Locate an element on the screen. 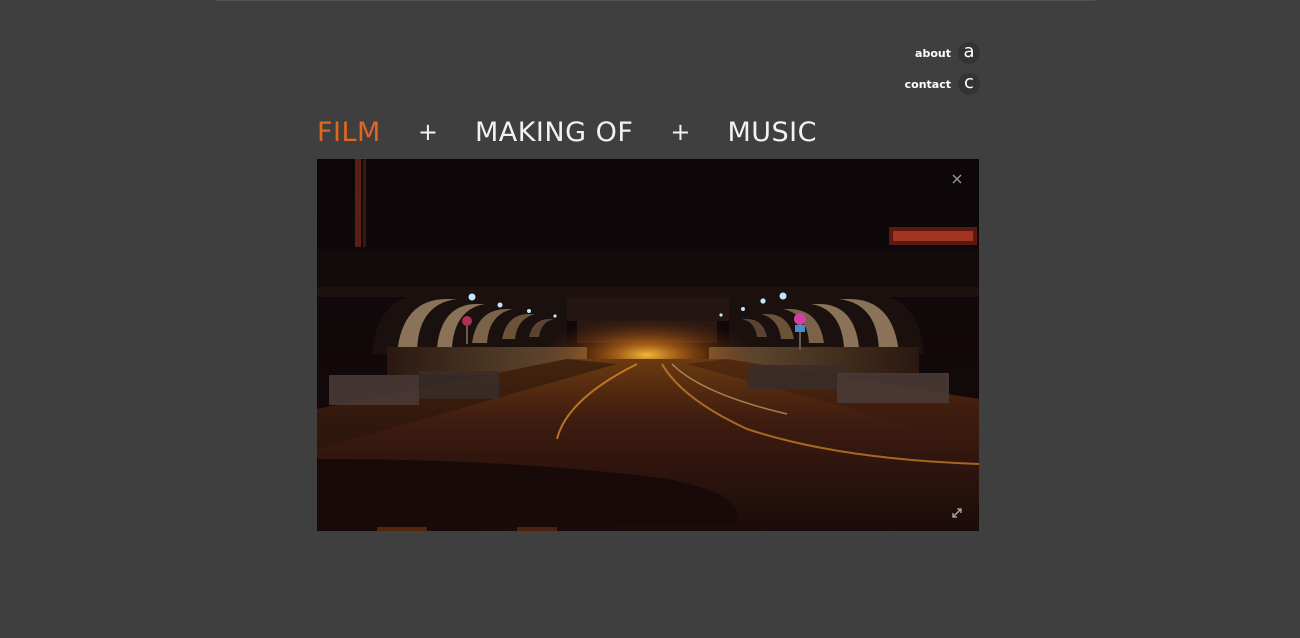  main-nav: FILM + MAKING OF + MUSIC is located at coordinates (567, 132).